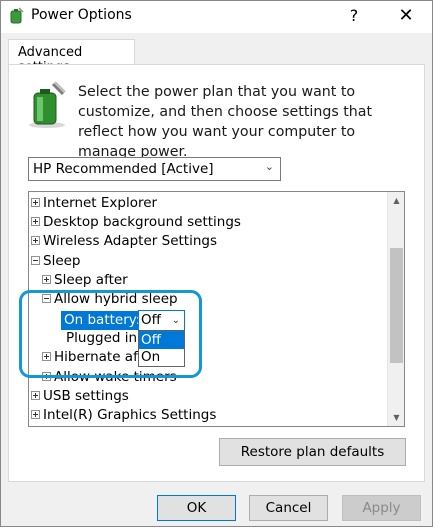 Image resolution: width=433 pixels, height=527 pixels. I want to click on dropdown-option-off: Off, so click(161, 340).